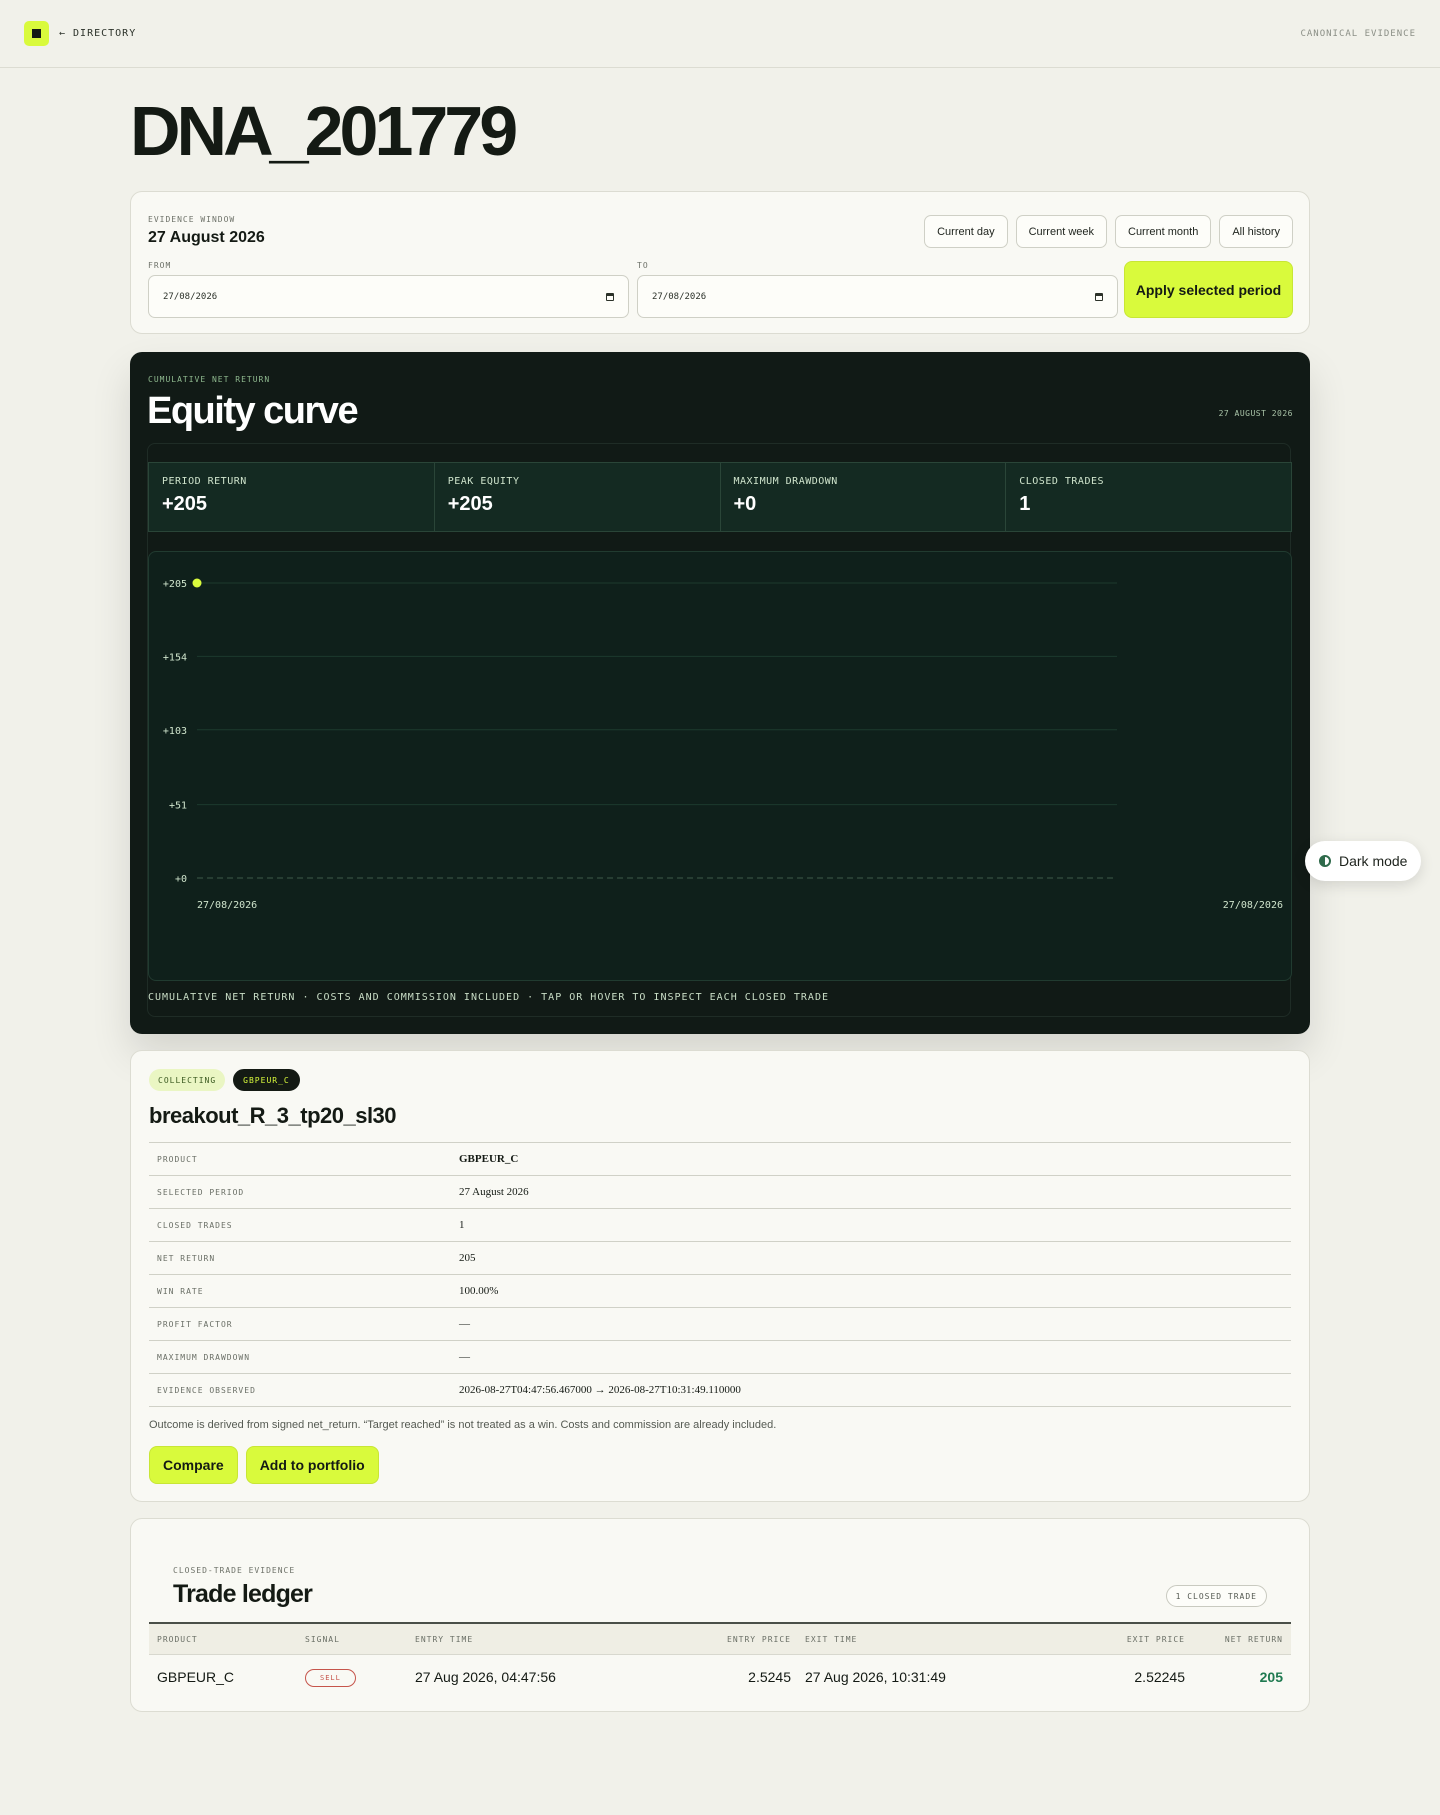  Describe the element at coordinates (1271, 1676) in the screenshot. I see `cell-net-return: 205` at that location.